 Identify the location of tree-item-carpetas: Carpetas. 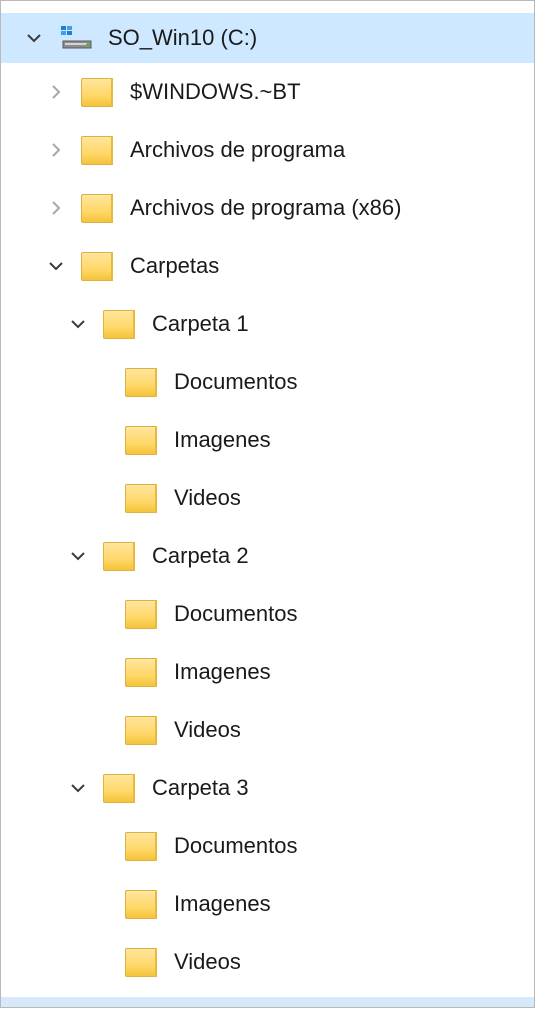
(267, 266).